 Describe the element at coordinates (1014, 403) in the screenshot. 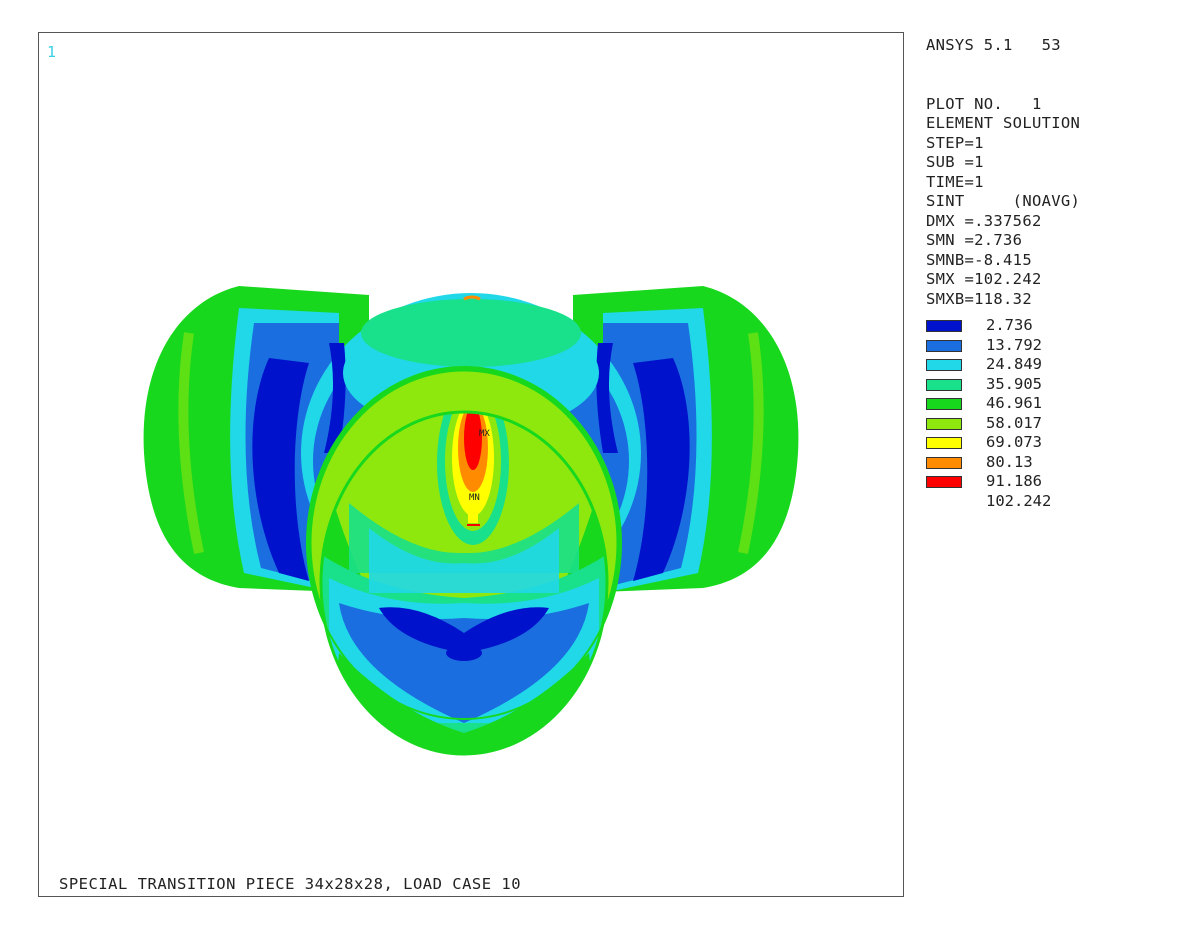

I see `legend-value: 46.961` at that location.